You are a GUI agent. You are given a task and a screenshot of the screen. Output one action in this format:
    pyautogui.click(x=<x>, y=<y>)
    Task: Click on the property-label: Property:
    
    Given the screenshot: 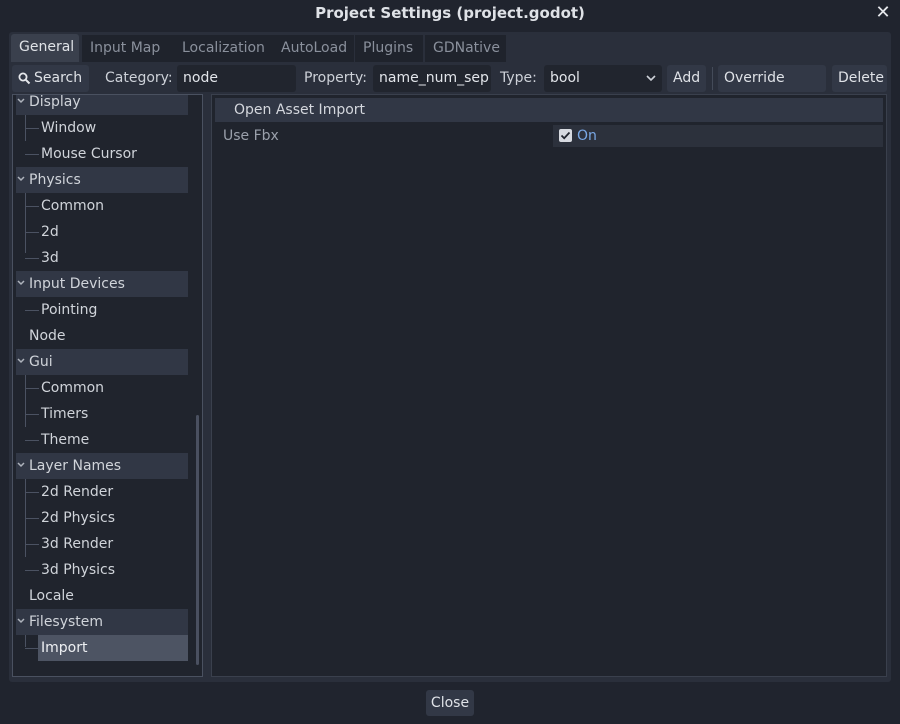 What is the action you would take?
    pyautogui.click(x=335, y=78)
    